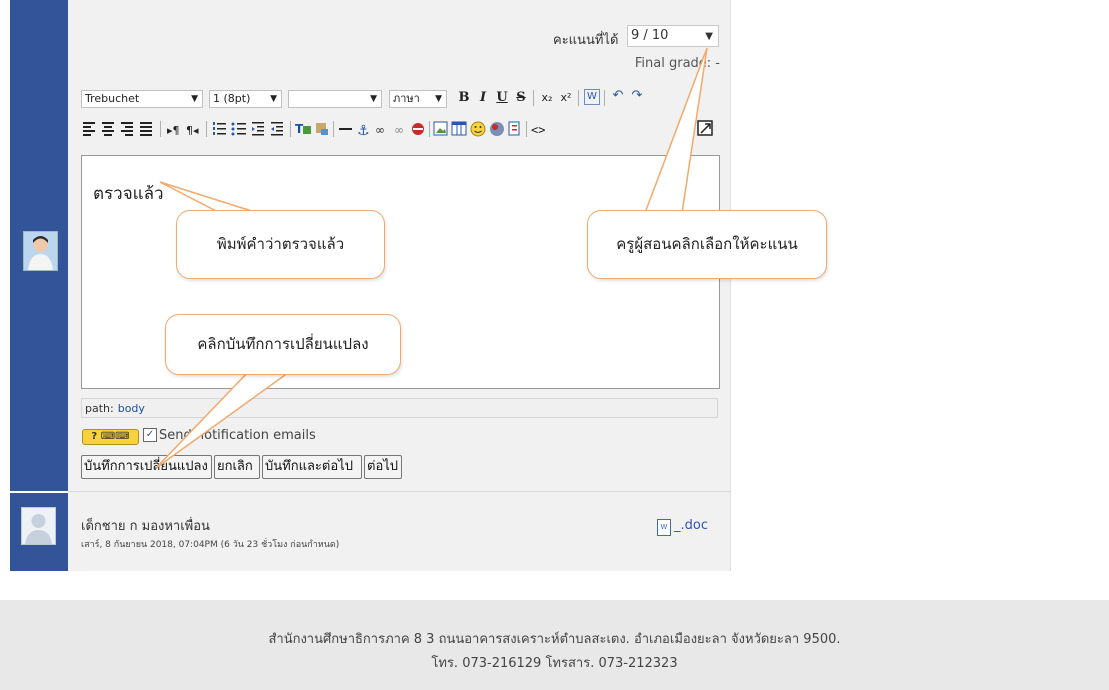  What do you see at coordinates (464, 98) in the screenshot?
I see `bold-button: B` at bounding box center [464, 98].